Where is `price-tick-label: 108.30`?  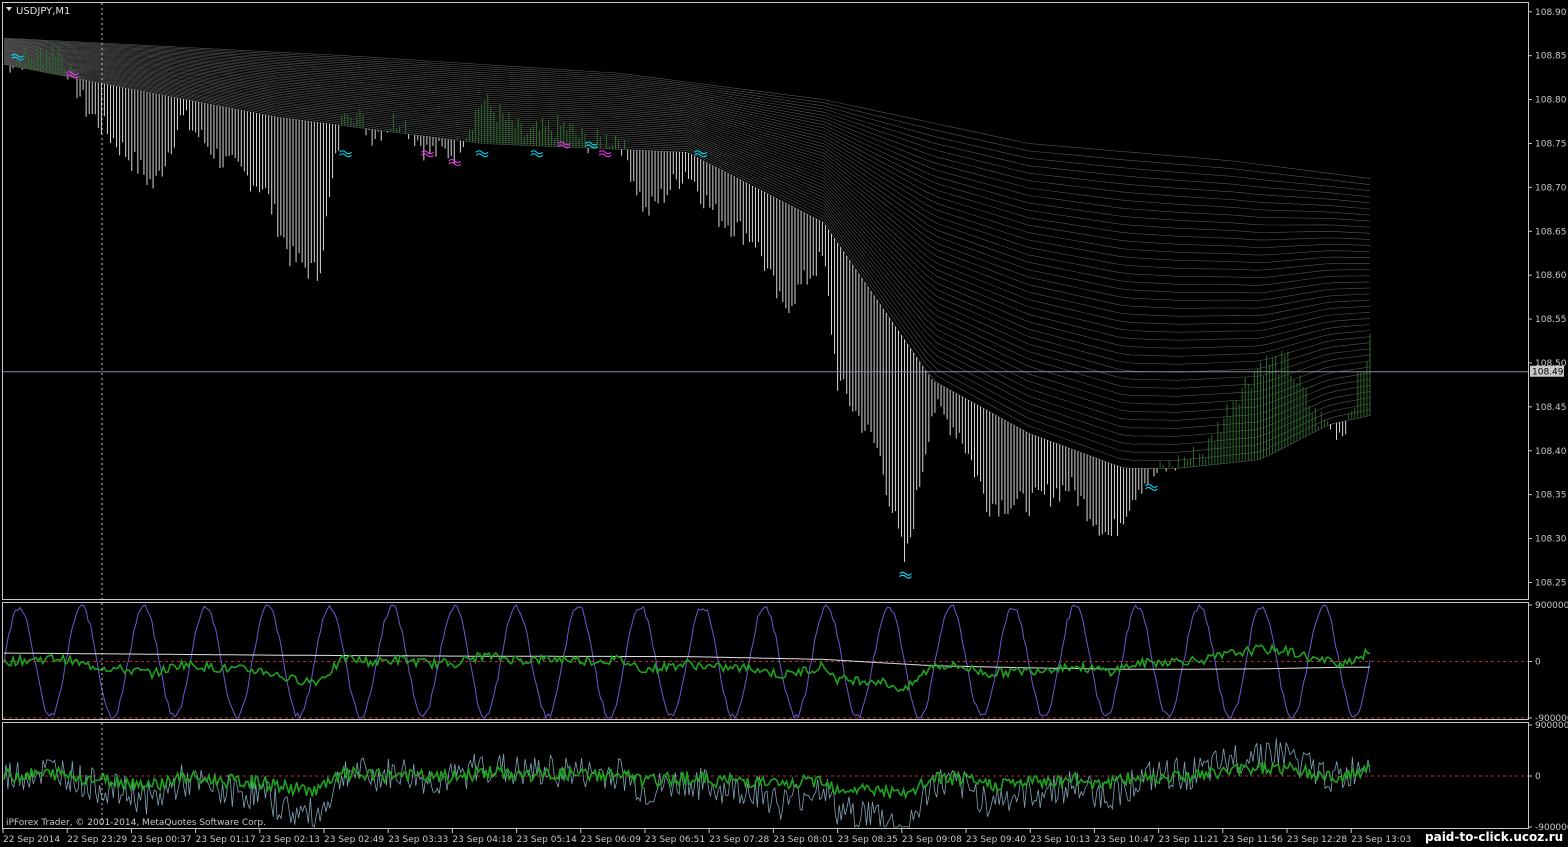 price-tick-label: 108.30 is located at coordinates (1551, 540).